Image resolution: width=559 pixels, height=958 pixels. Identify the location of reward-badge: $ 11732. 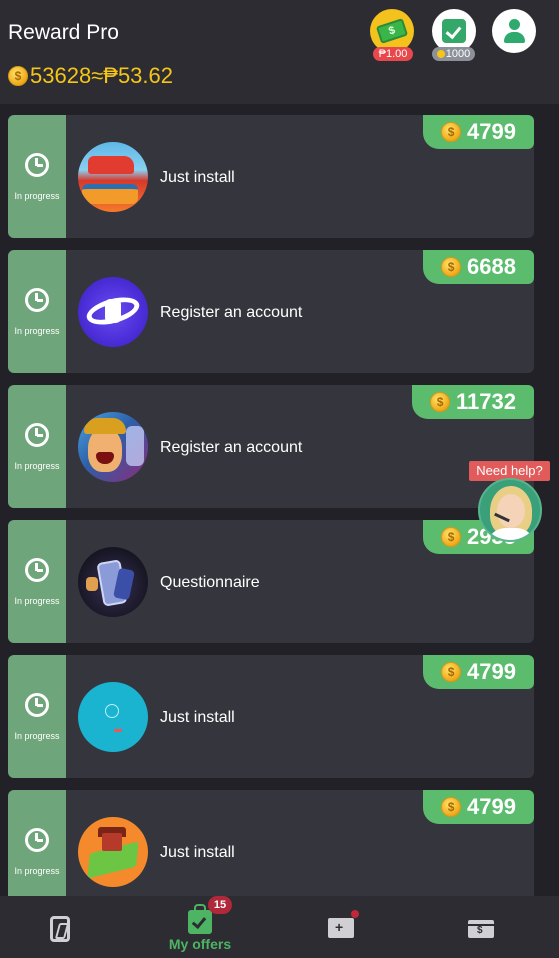
(473, 402).